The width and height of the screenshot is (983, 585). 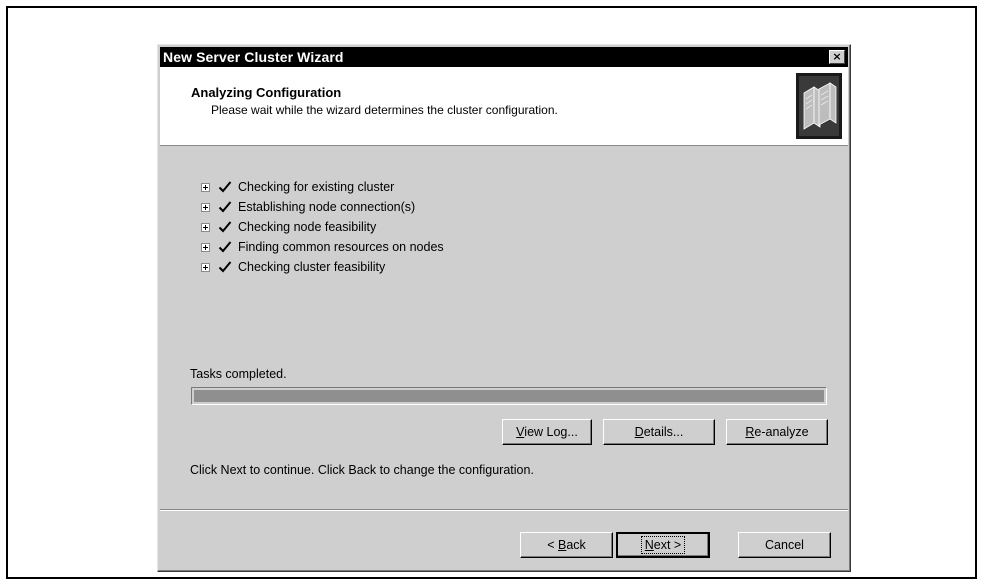 I want to click on tree-item: Checking cluster feasibility, so click(x=322, y=267).